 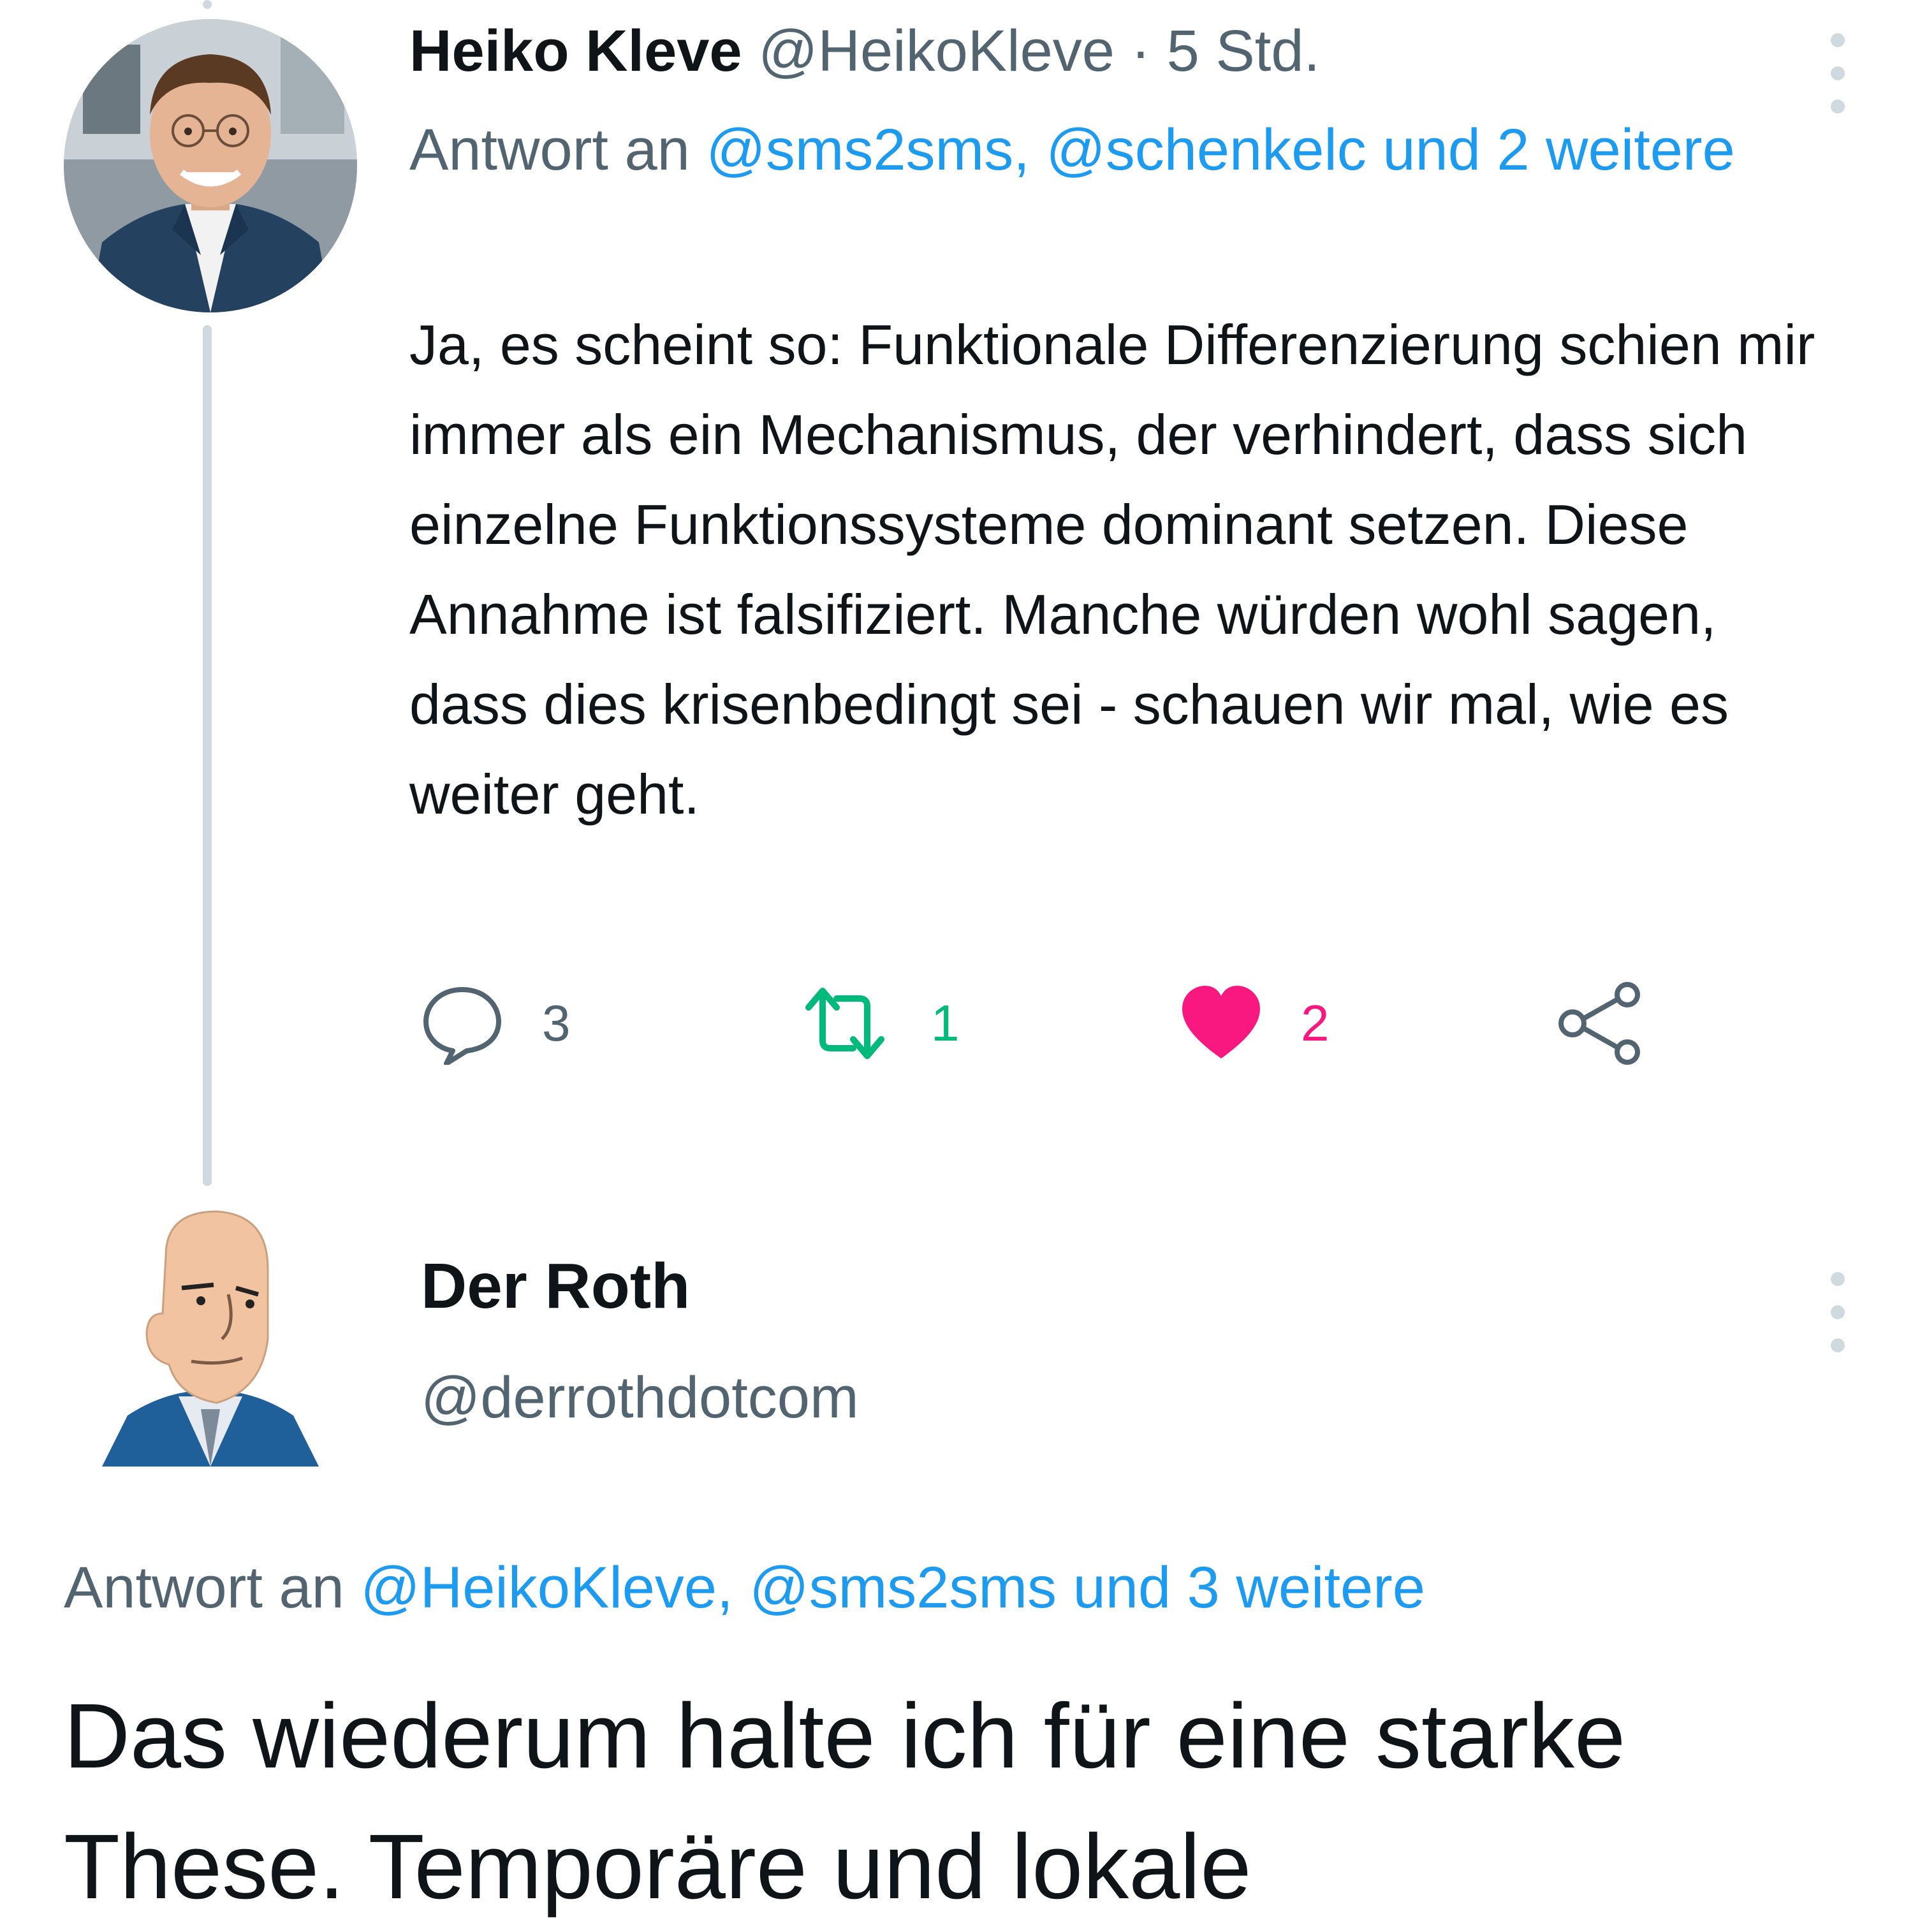 I want to click on like-button: 2, so click(x=1255, y=1024).